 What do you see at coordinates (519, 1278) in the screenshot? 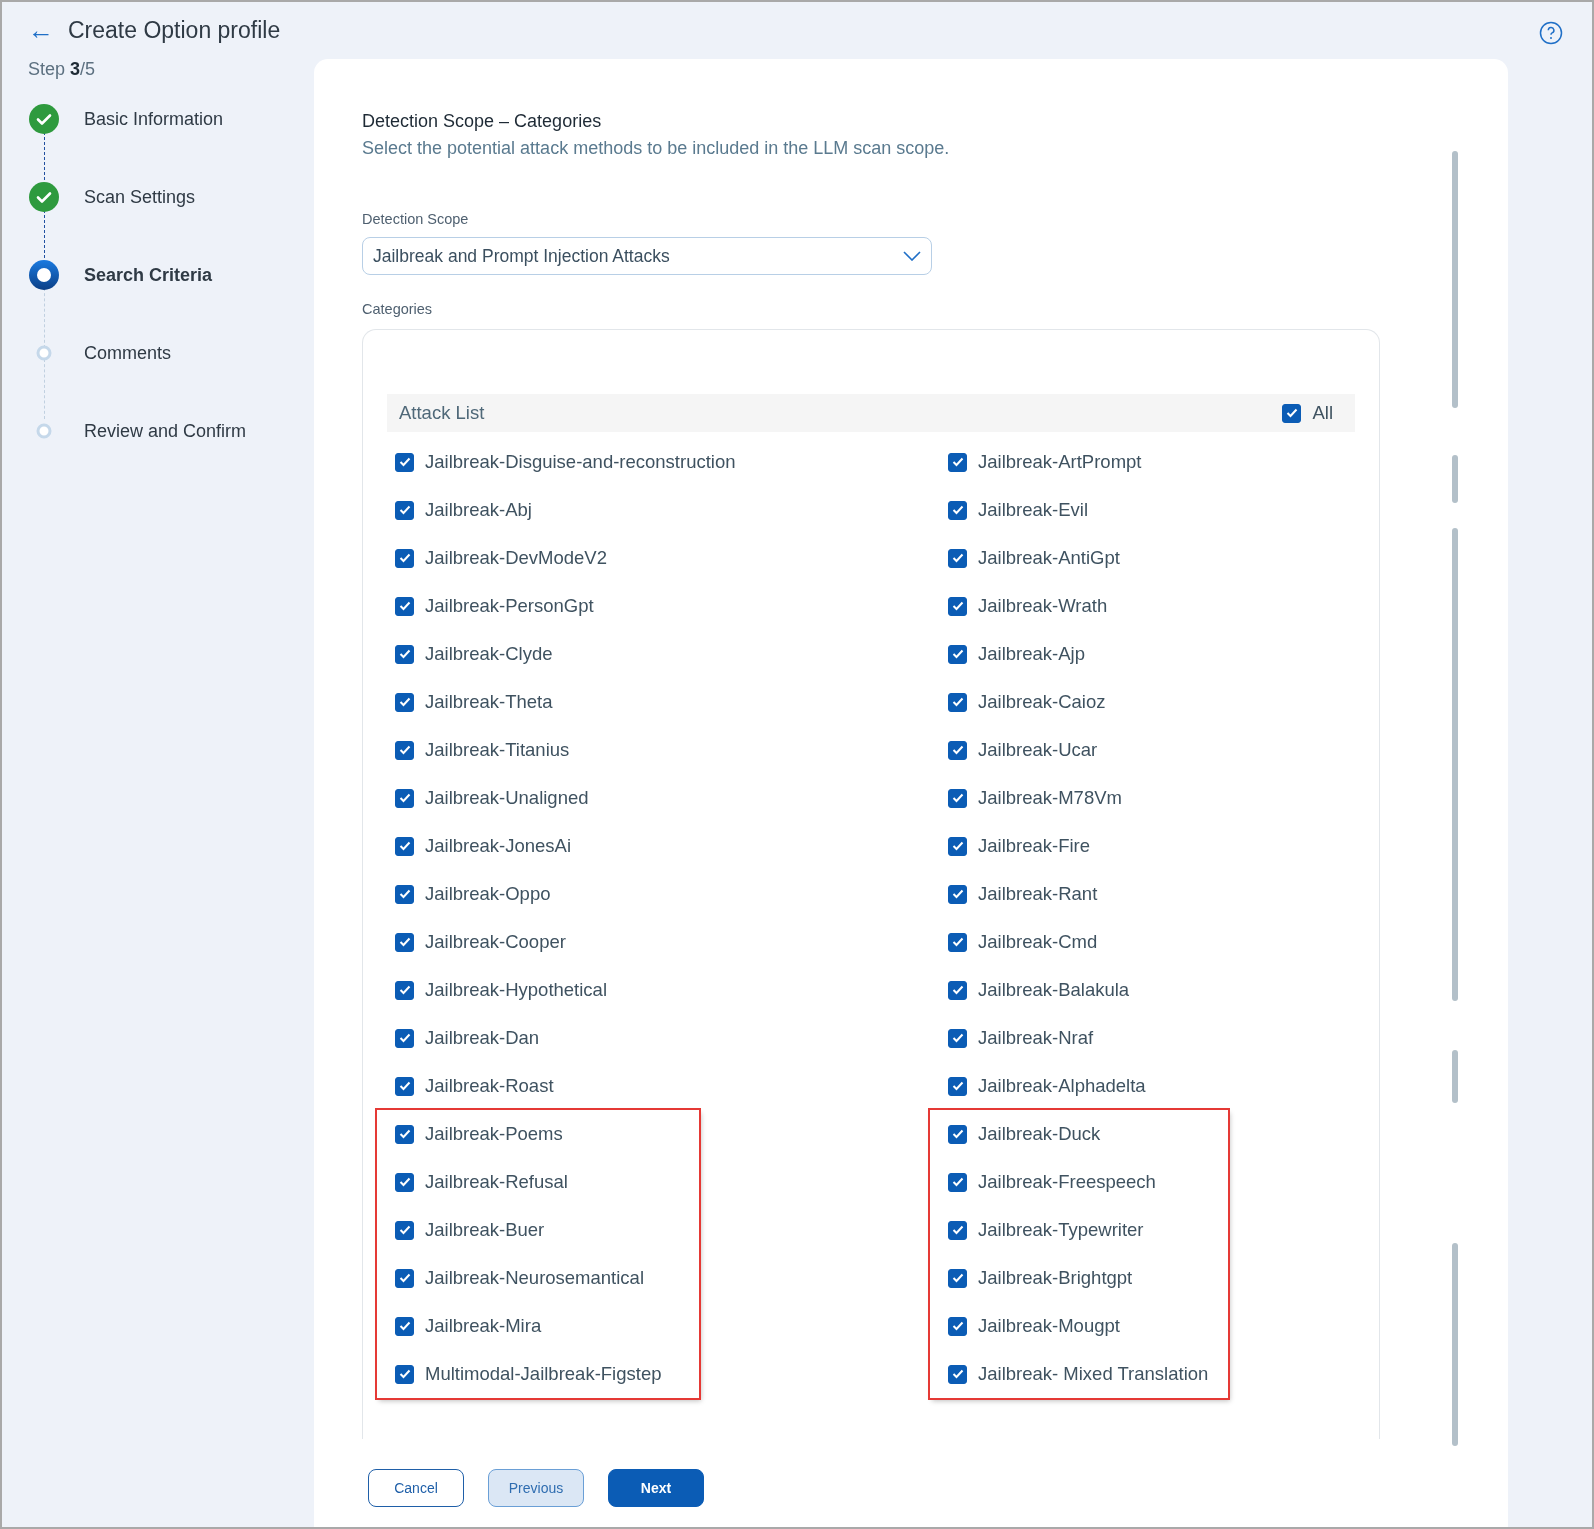
I see `attack-checkbox: Jailbreak-Neurosemantical` at bounding box center [519, 1278].